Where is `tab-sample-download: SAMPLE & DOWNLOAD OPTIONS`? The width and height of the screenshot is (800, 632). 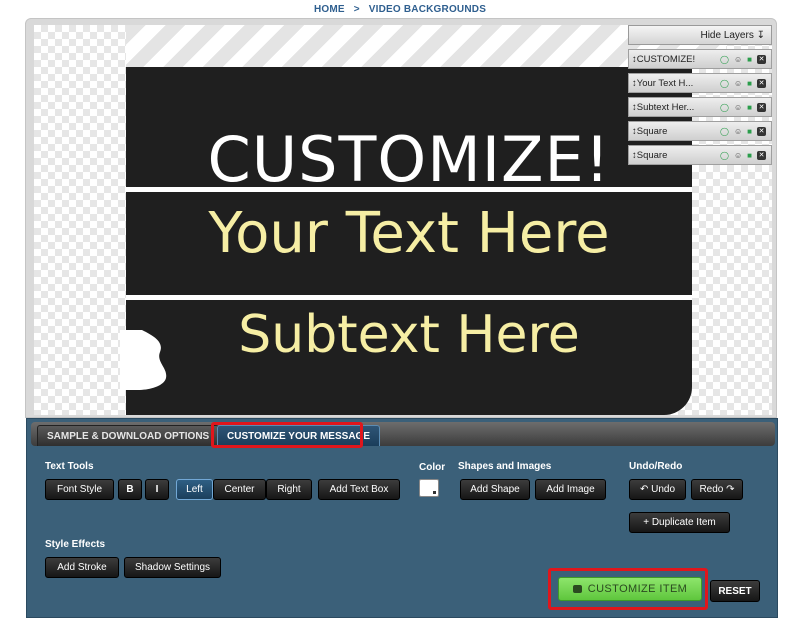
tab-sample-download: SAMPLE & DOWNLOAD OPTIONS is located at coordinates (128, 435).